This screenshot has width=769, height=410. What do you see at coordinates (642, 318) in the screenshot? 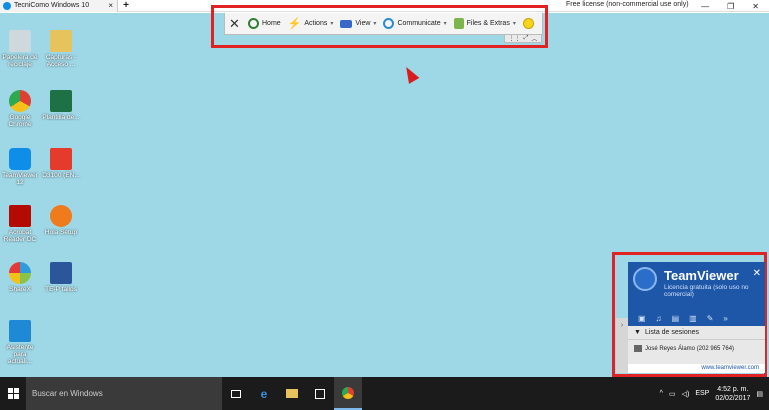
I see `video-icon: ▣` at bounding box center [642, 318].